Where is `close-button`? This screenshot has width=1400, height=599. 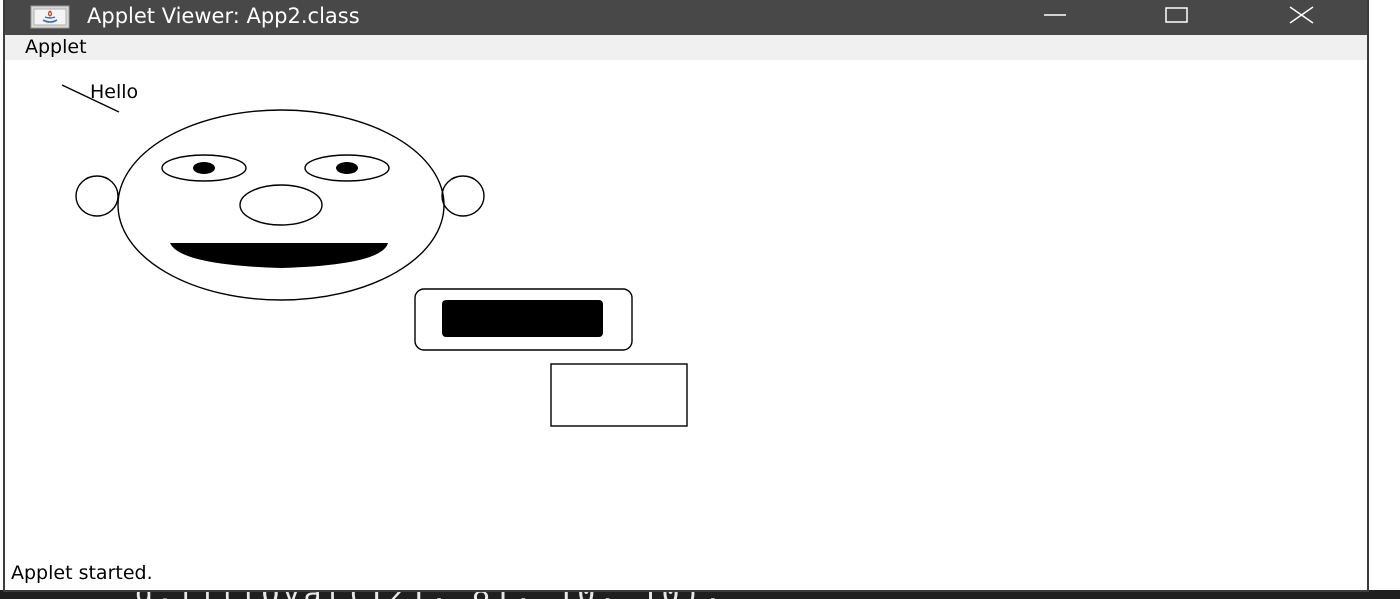
close-button is located at coordinates (1308, 16).